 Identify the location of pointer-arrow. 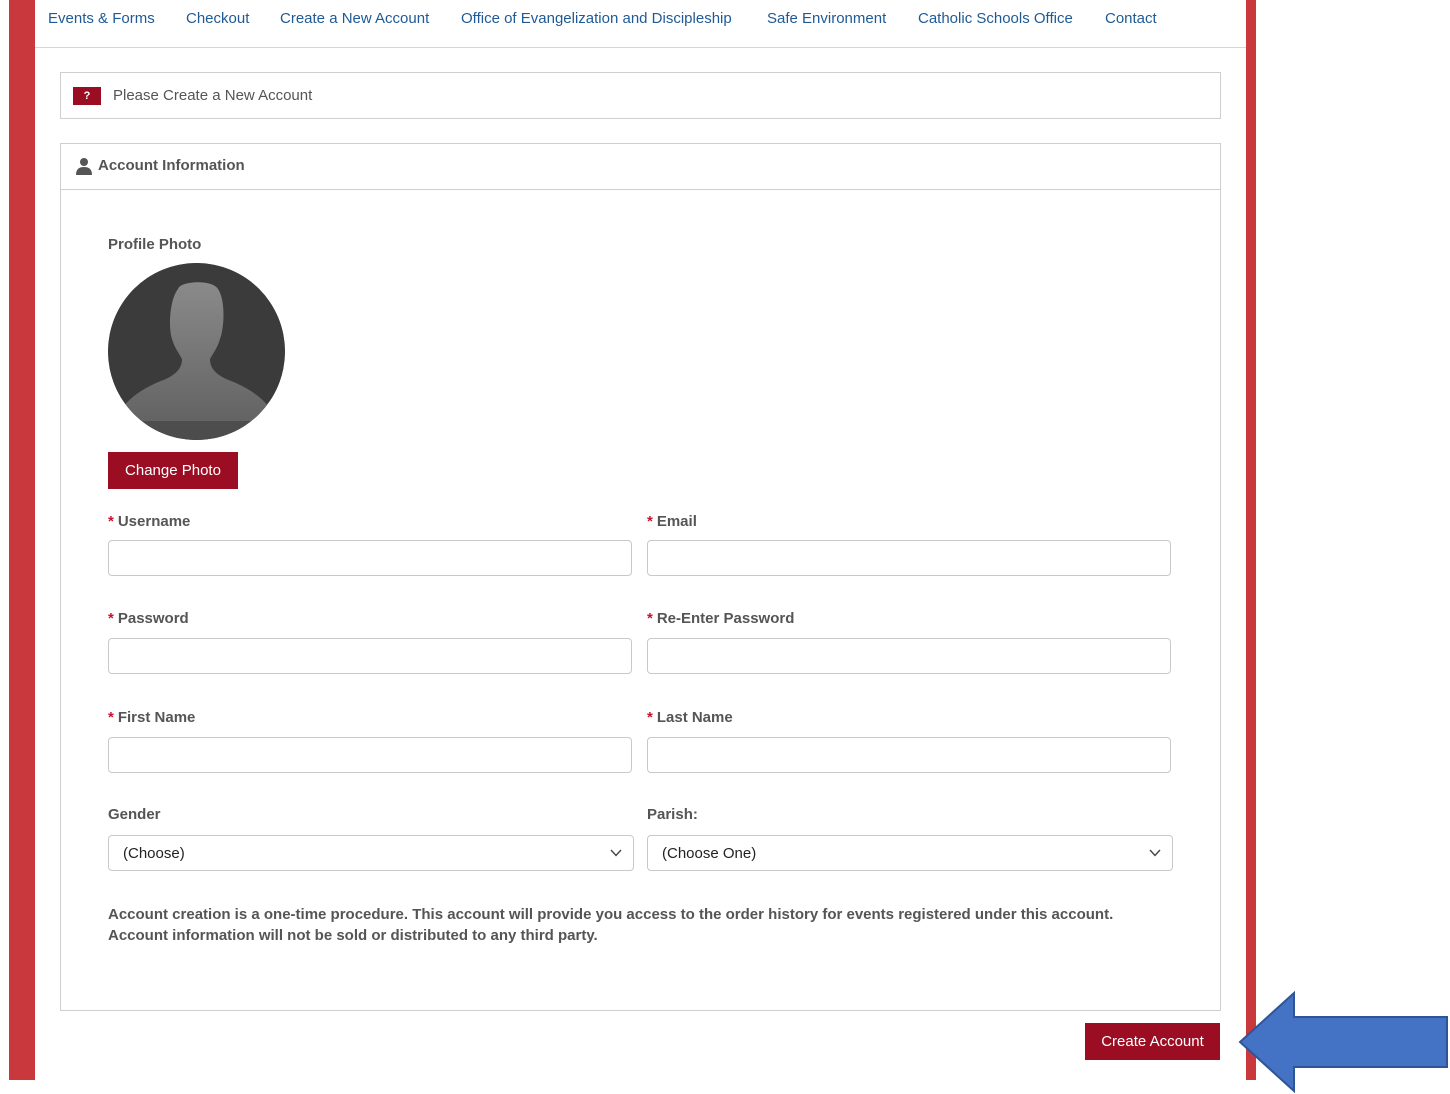
(1343, 1042).